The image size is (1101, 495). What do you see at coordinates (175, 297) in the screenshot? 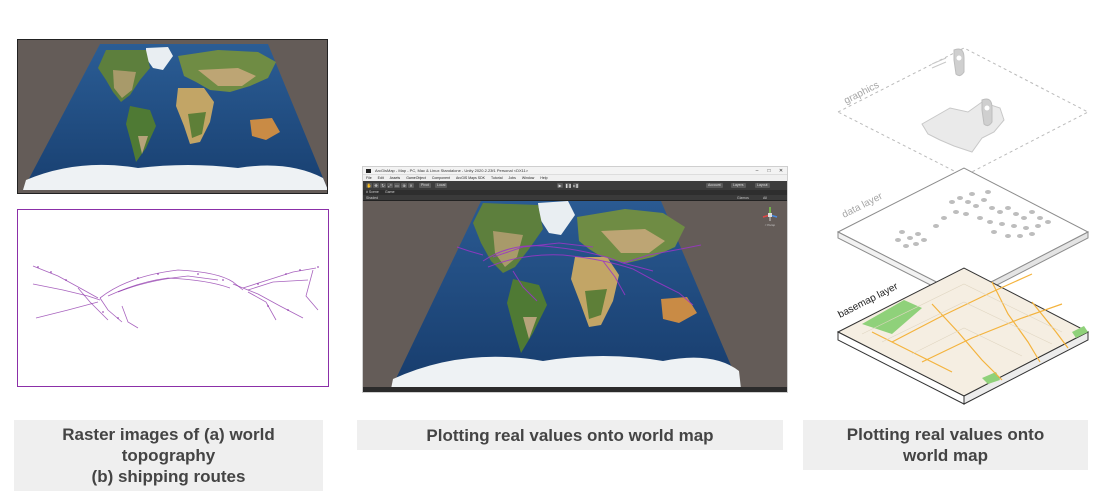
I see `shipping-routes-image` at bounding box center [175, 297].